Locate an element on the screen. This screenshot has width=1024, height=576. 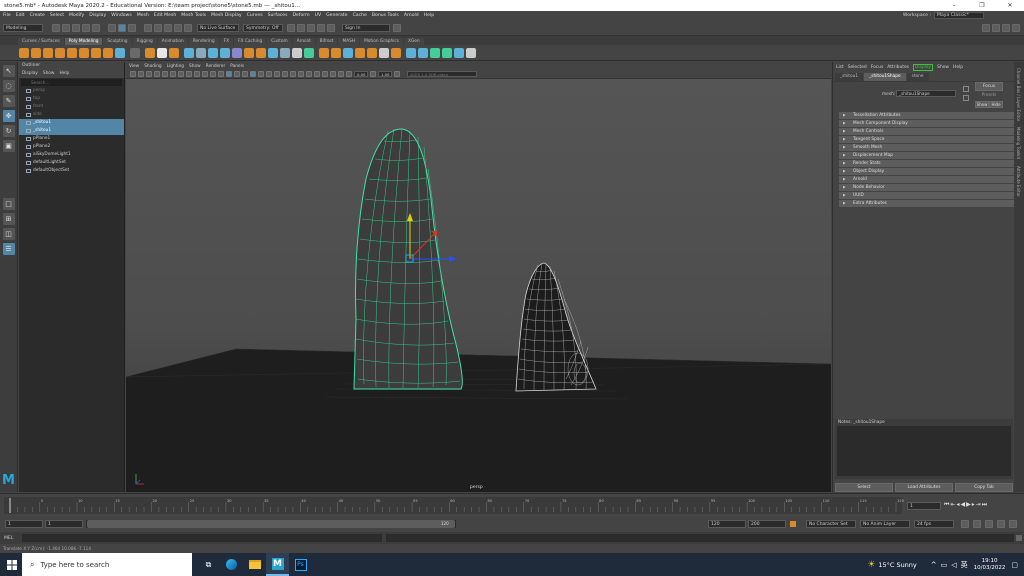
combine-icon is located at coordinates (150, 52).